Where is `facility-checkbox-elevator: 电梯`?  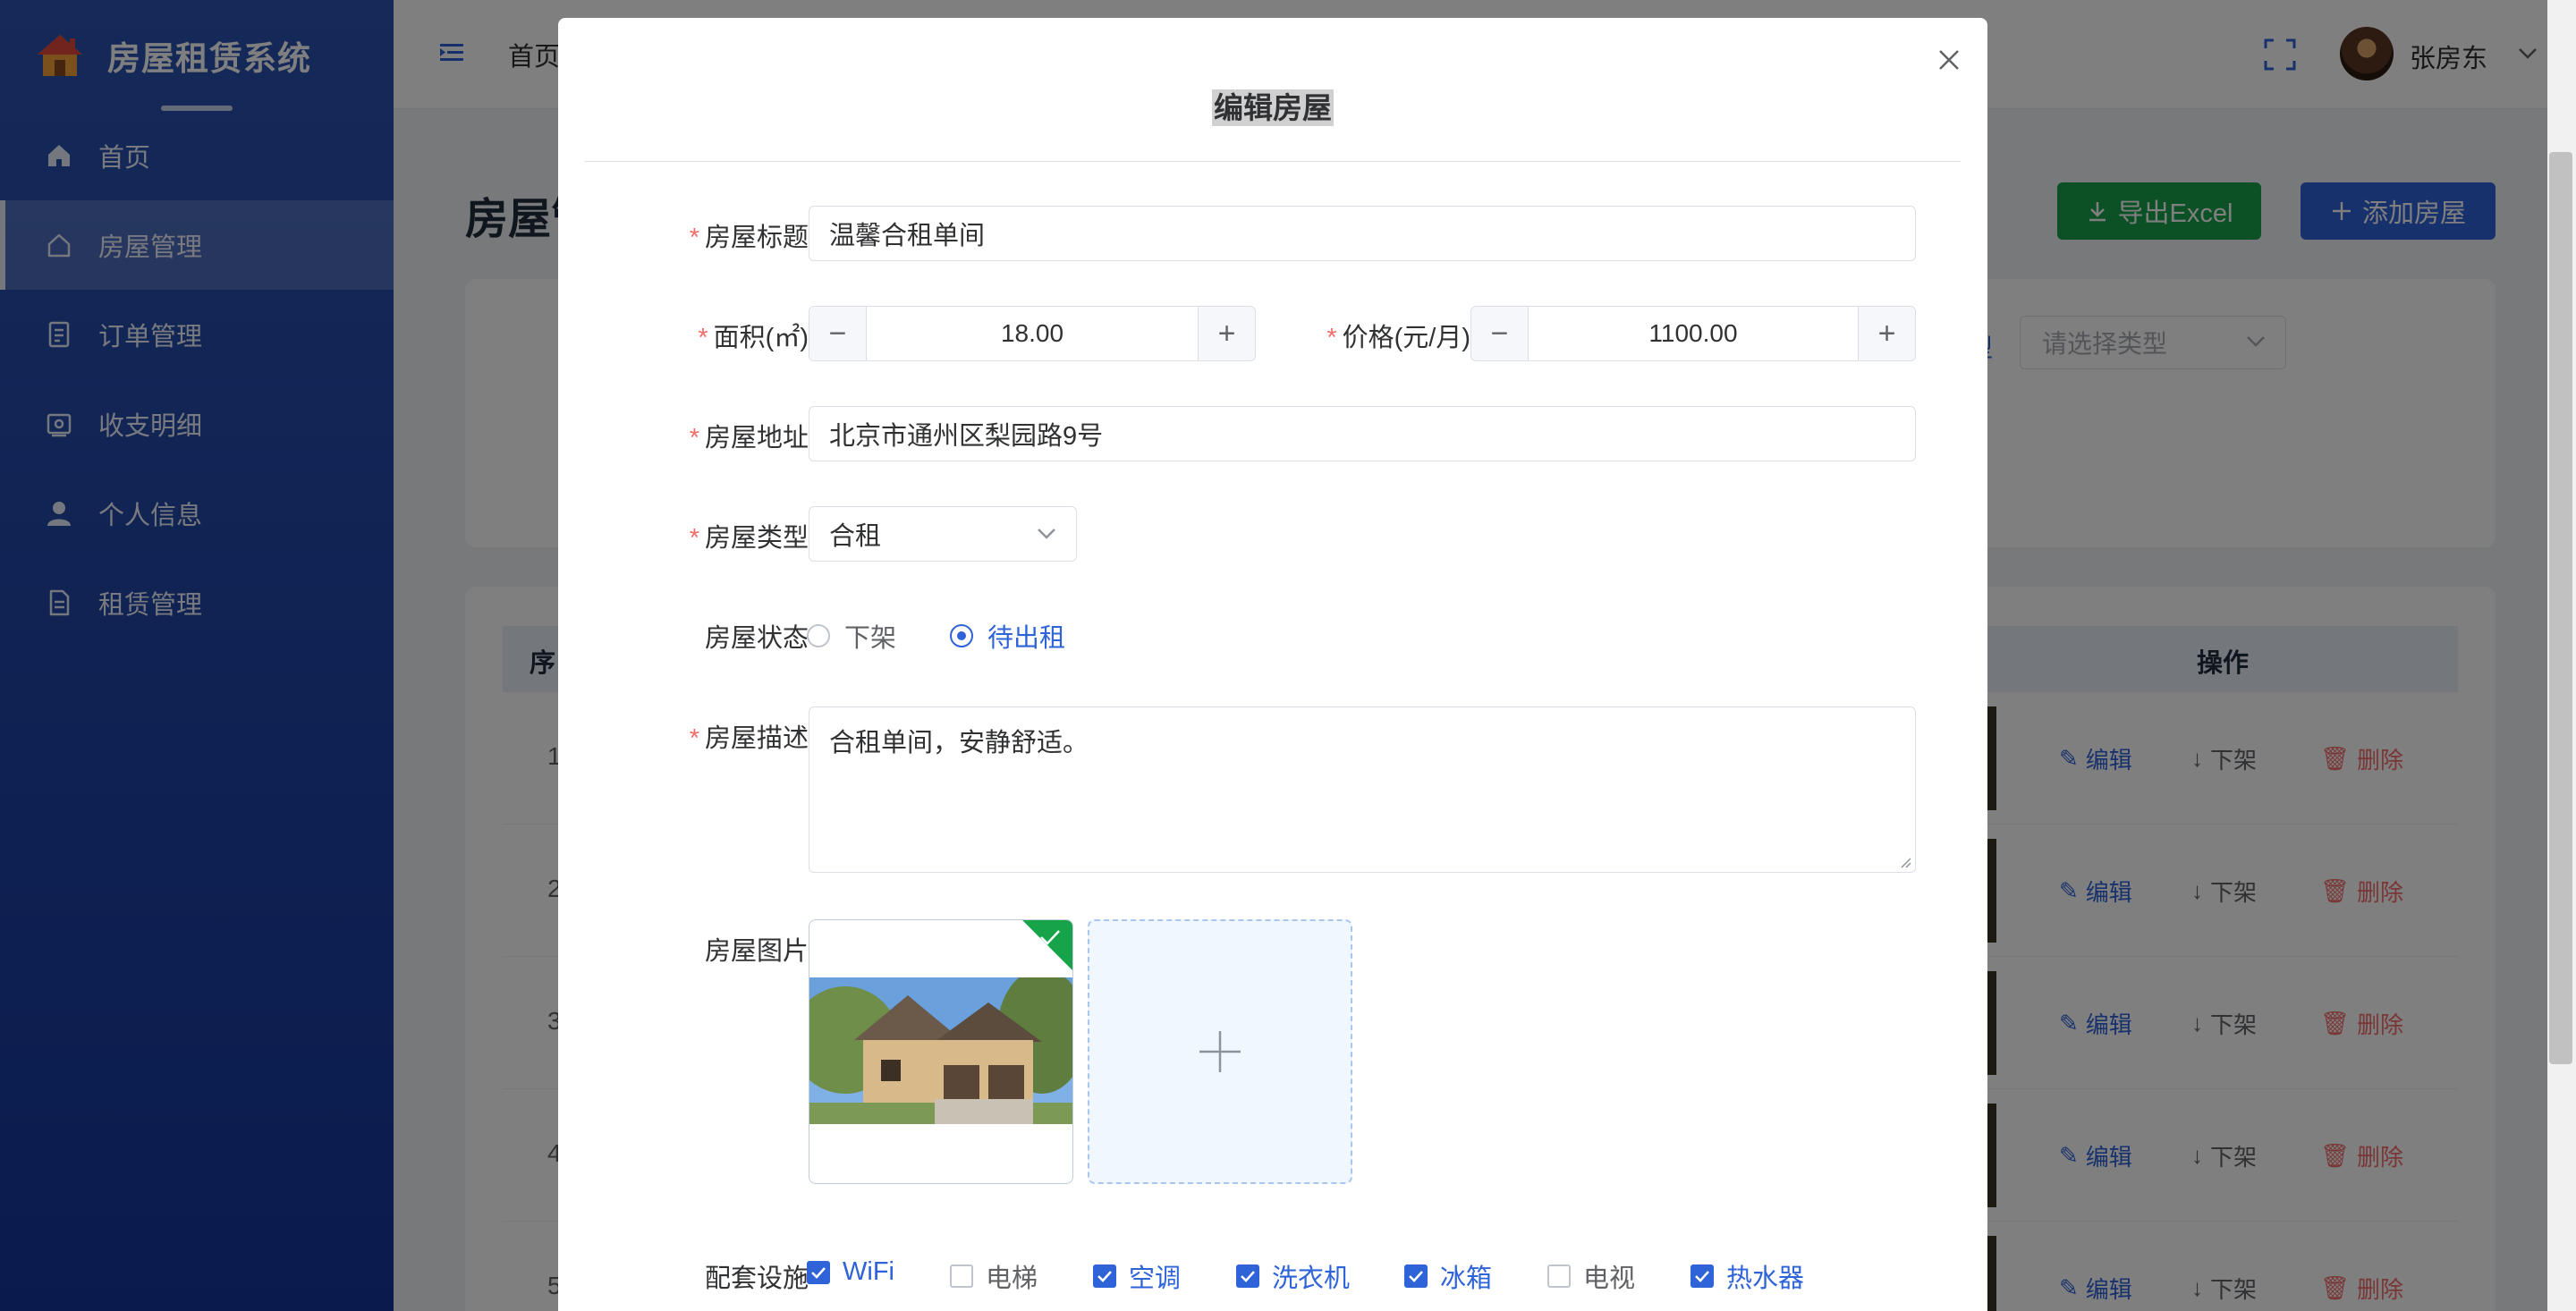 facility-checkbox-elevator: 电梯 is located at coordinates (994, 1276).